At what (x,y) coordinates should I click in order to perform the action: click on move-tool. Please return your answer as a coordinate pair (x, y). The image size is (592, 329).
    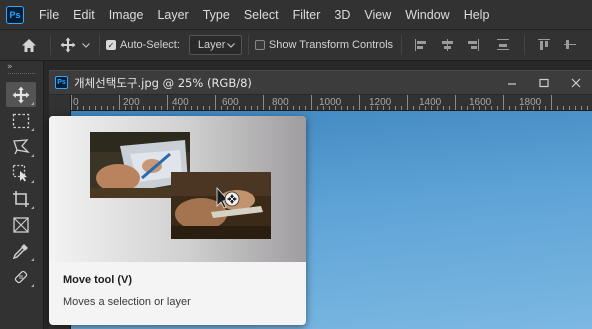
    Looking at the image, I should click on (21, 94).